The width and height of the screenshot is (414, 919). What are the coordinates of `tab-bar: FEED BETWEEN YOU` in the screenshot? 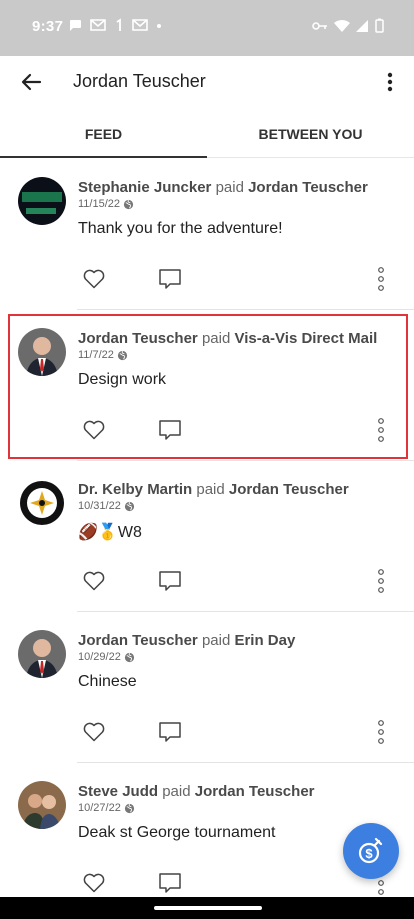 It's located at (207, 133).